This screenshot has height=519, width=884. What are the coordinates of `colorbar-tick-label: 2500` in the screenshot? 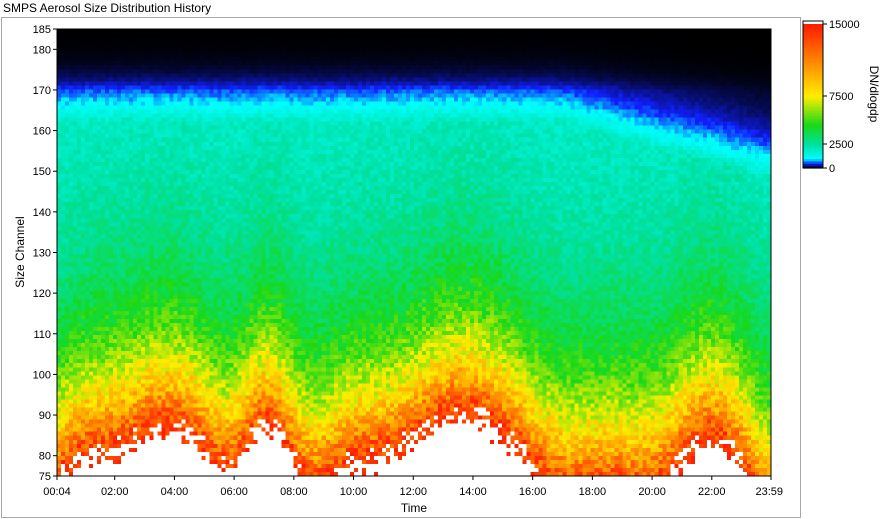 It's located at (841, 145).